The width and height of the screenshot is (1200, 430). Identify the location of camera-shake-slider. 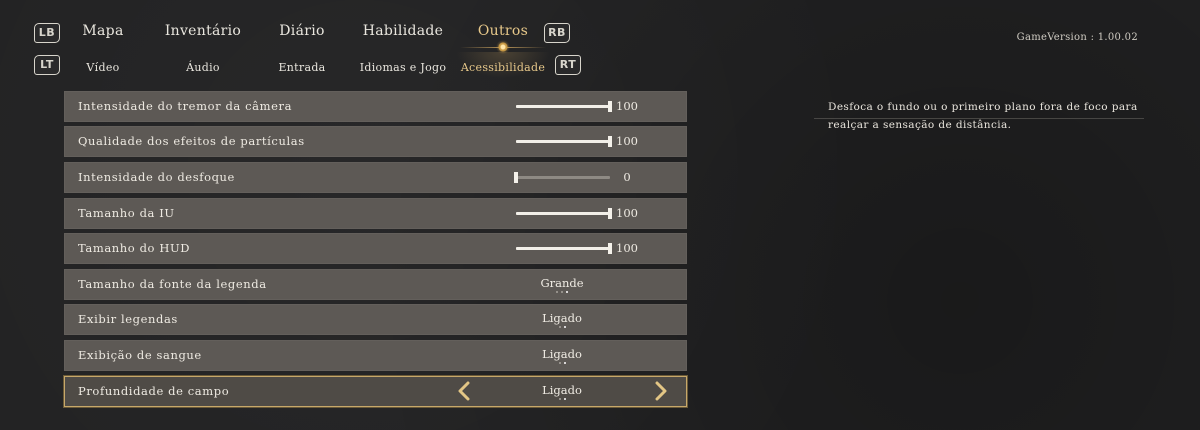
(564, 106).